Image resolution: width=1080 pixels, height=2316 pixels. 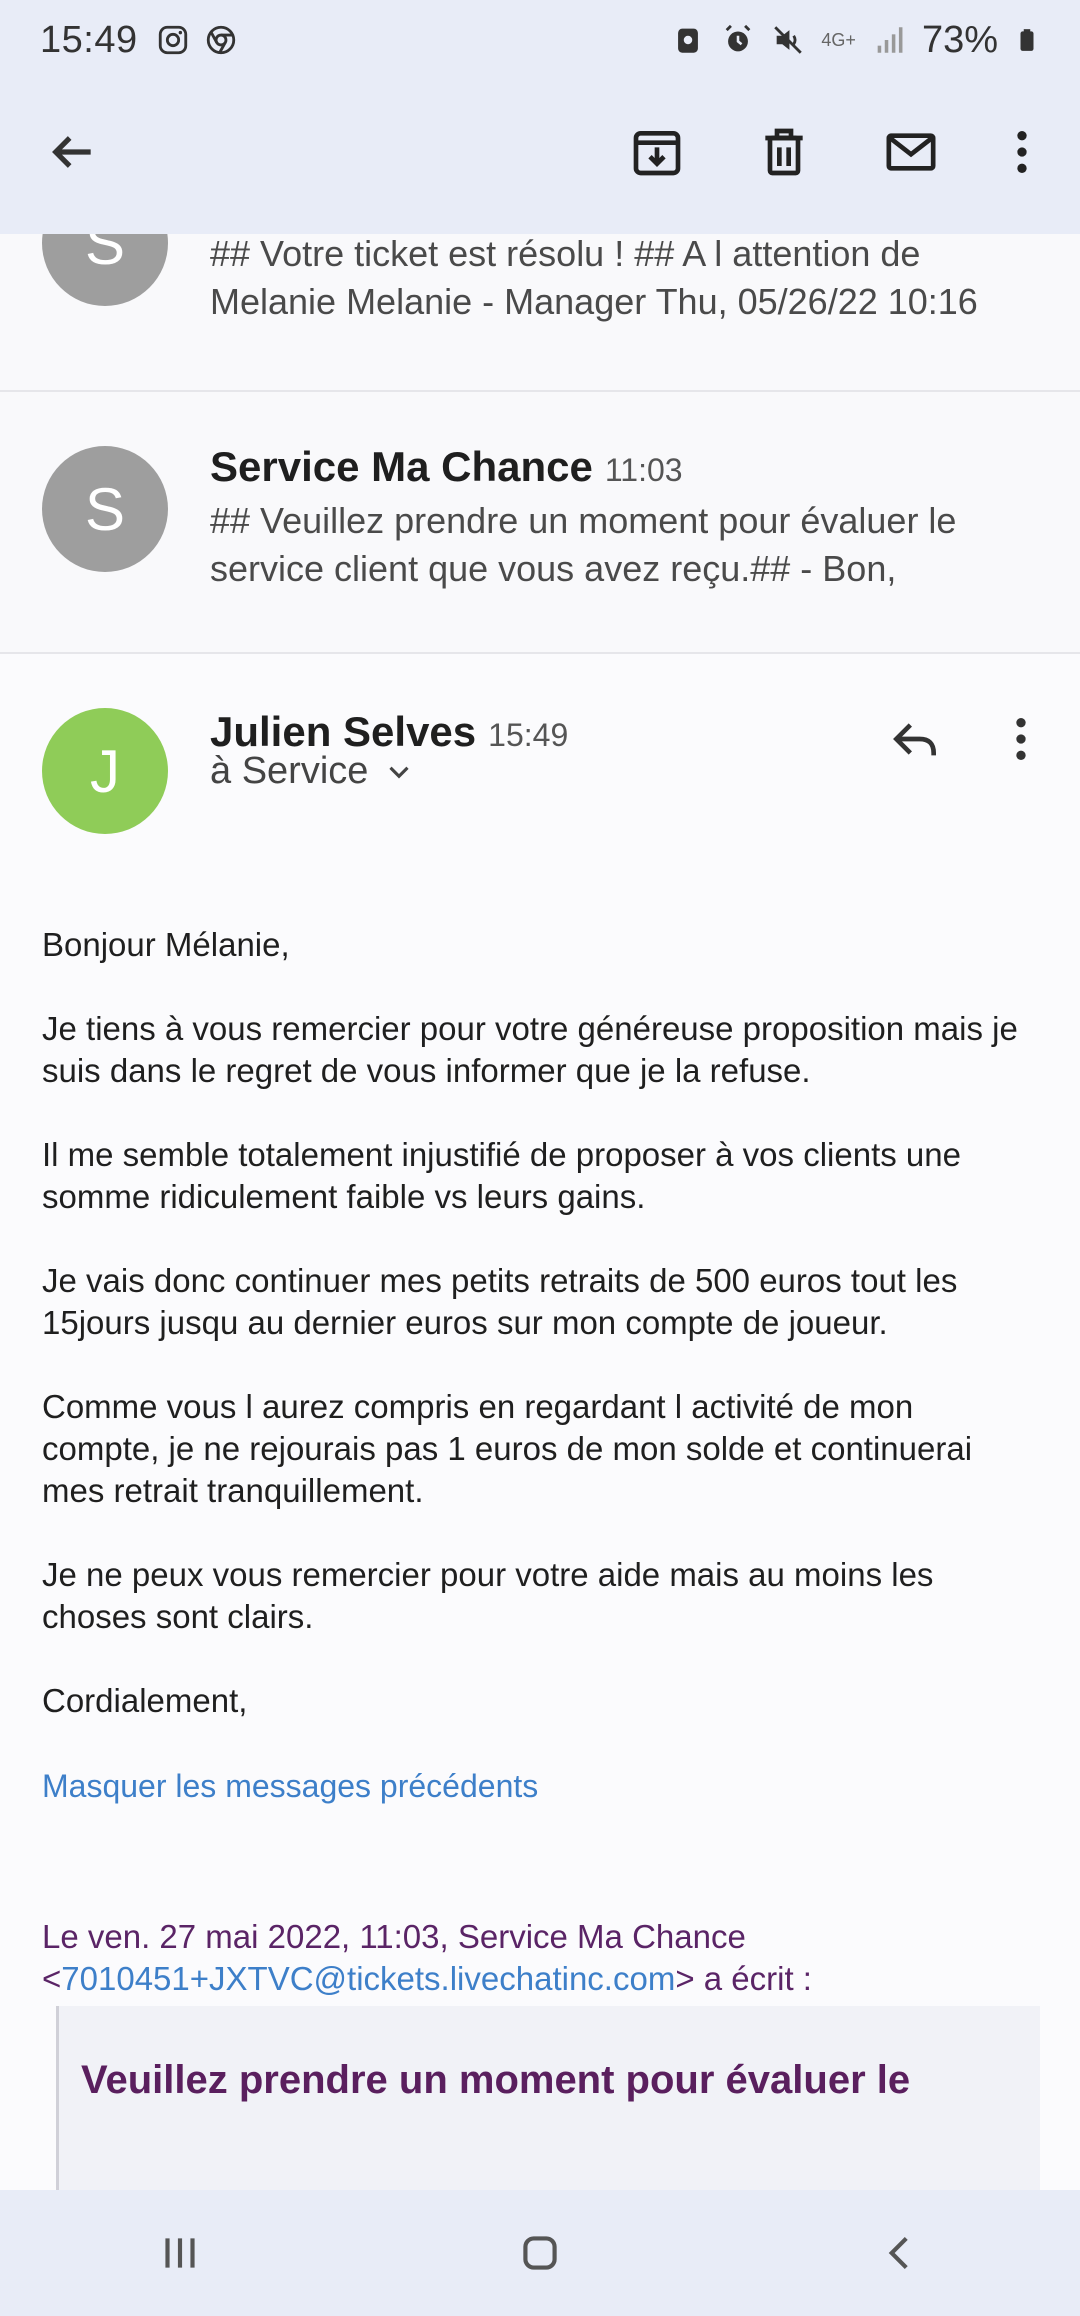 What do you see at coordinates (959, 39) in the screenshot?
I see `battery-percent: 73%` at bounding box center [959, 39].